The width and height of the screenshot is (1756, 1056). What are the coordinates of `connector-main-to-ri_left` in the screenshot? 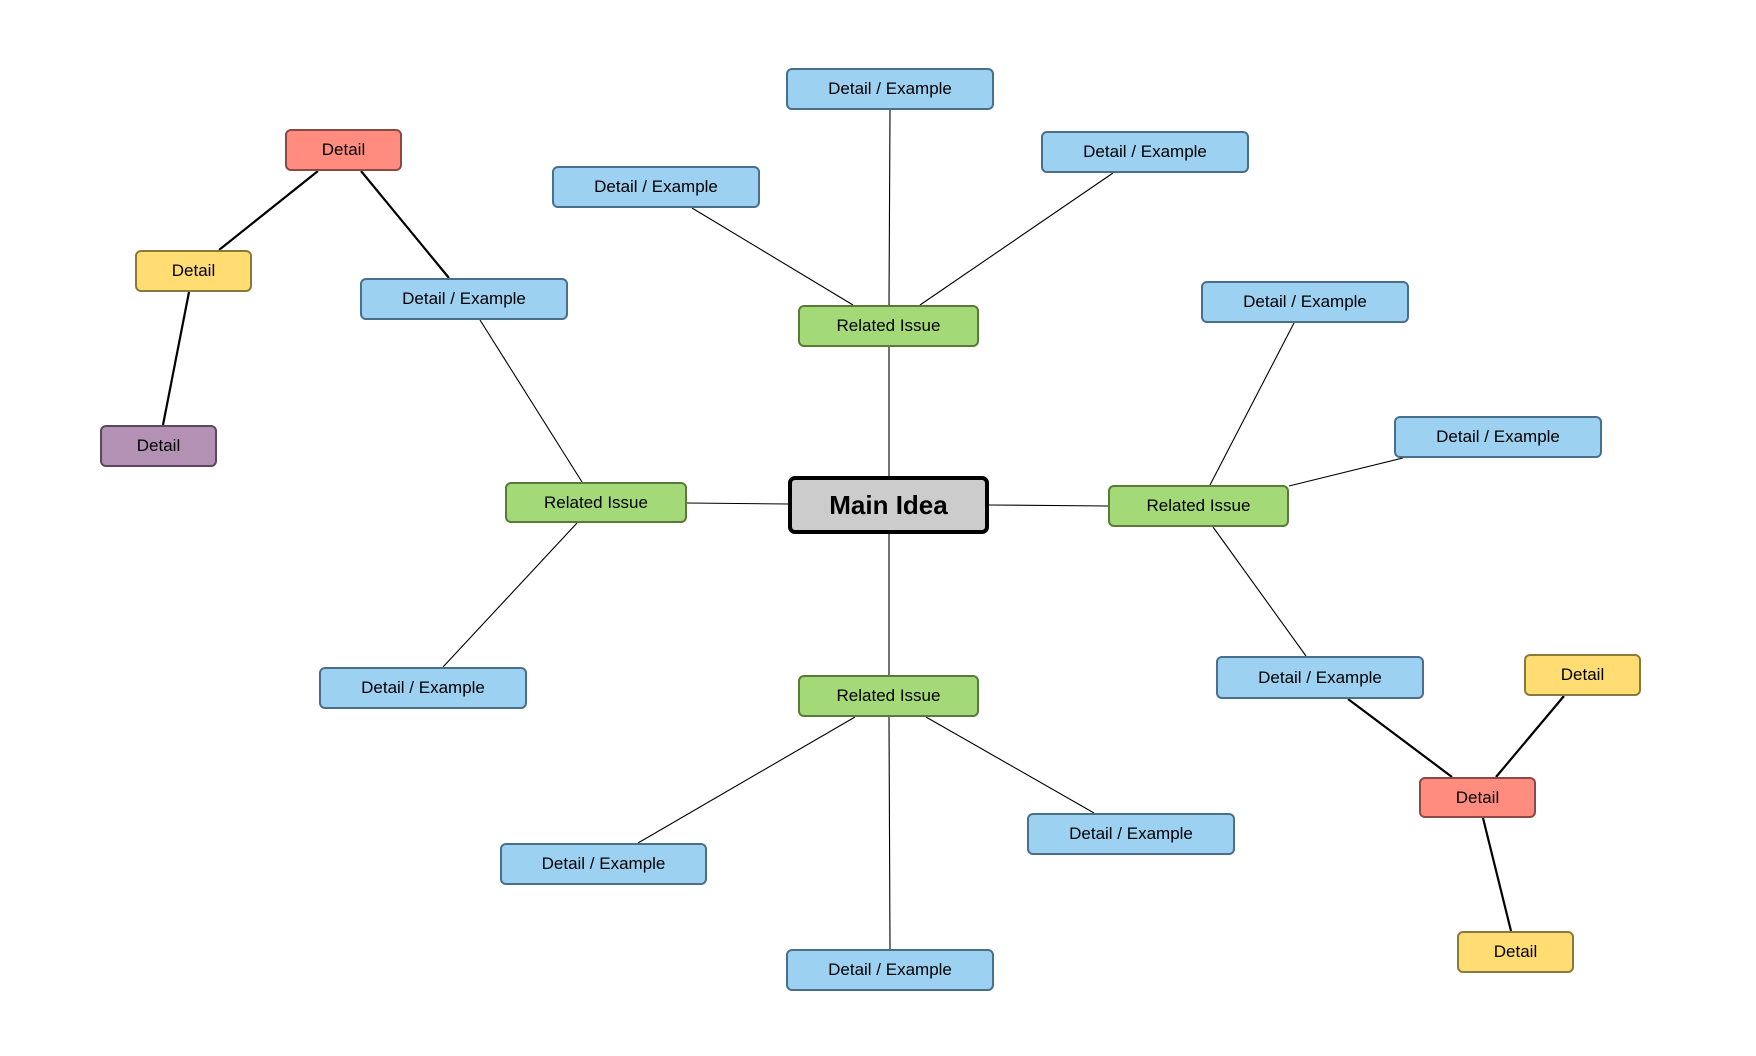 It's located at (737, 503).